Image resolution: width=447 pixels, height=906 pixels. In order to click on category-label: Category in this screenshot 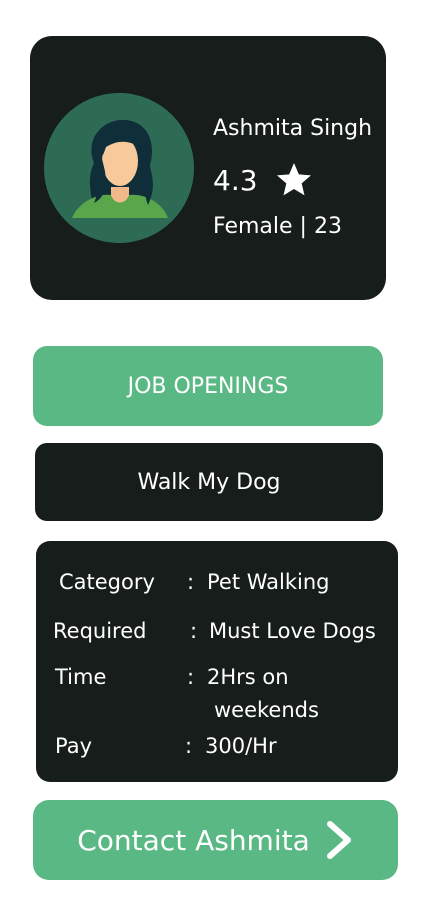, I will do `click(107, 582)`.